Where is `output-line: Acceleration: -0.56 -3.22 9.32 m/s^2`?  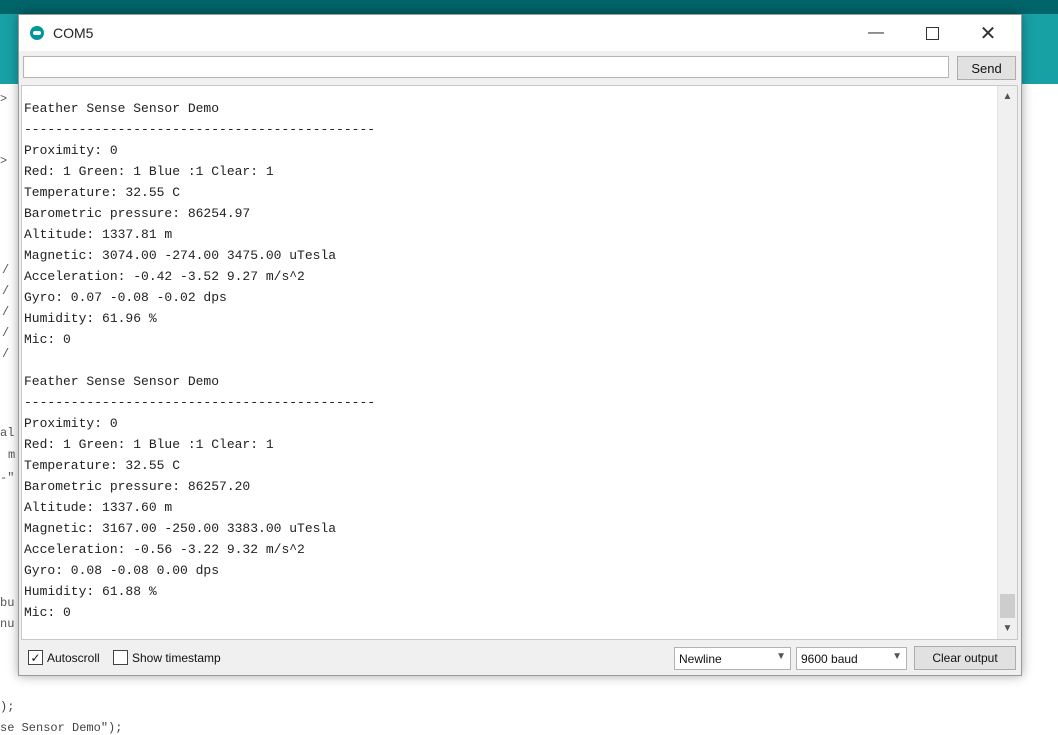
output-line: Acceleration: -0.56 -3.22 9.32 m/s^2 is located at coordinates (164, 549).